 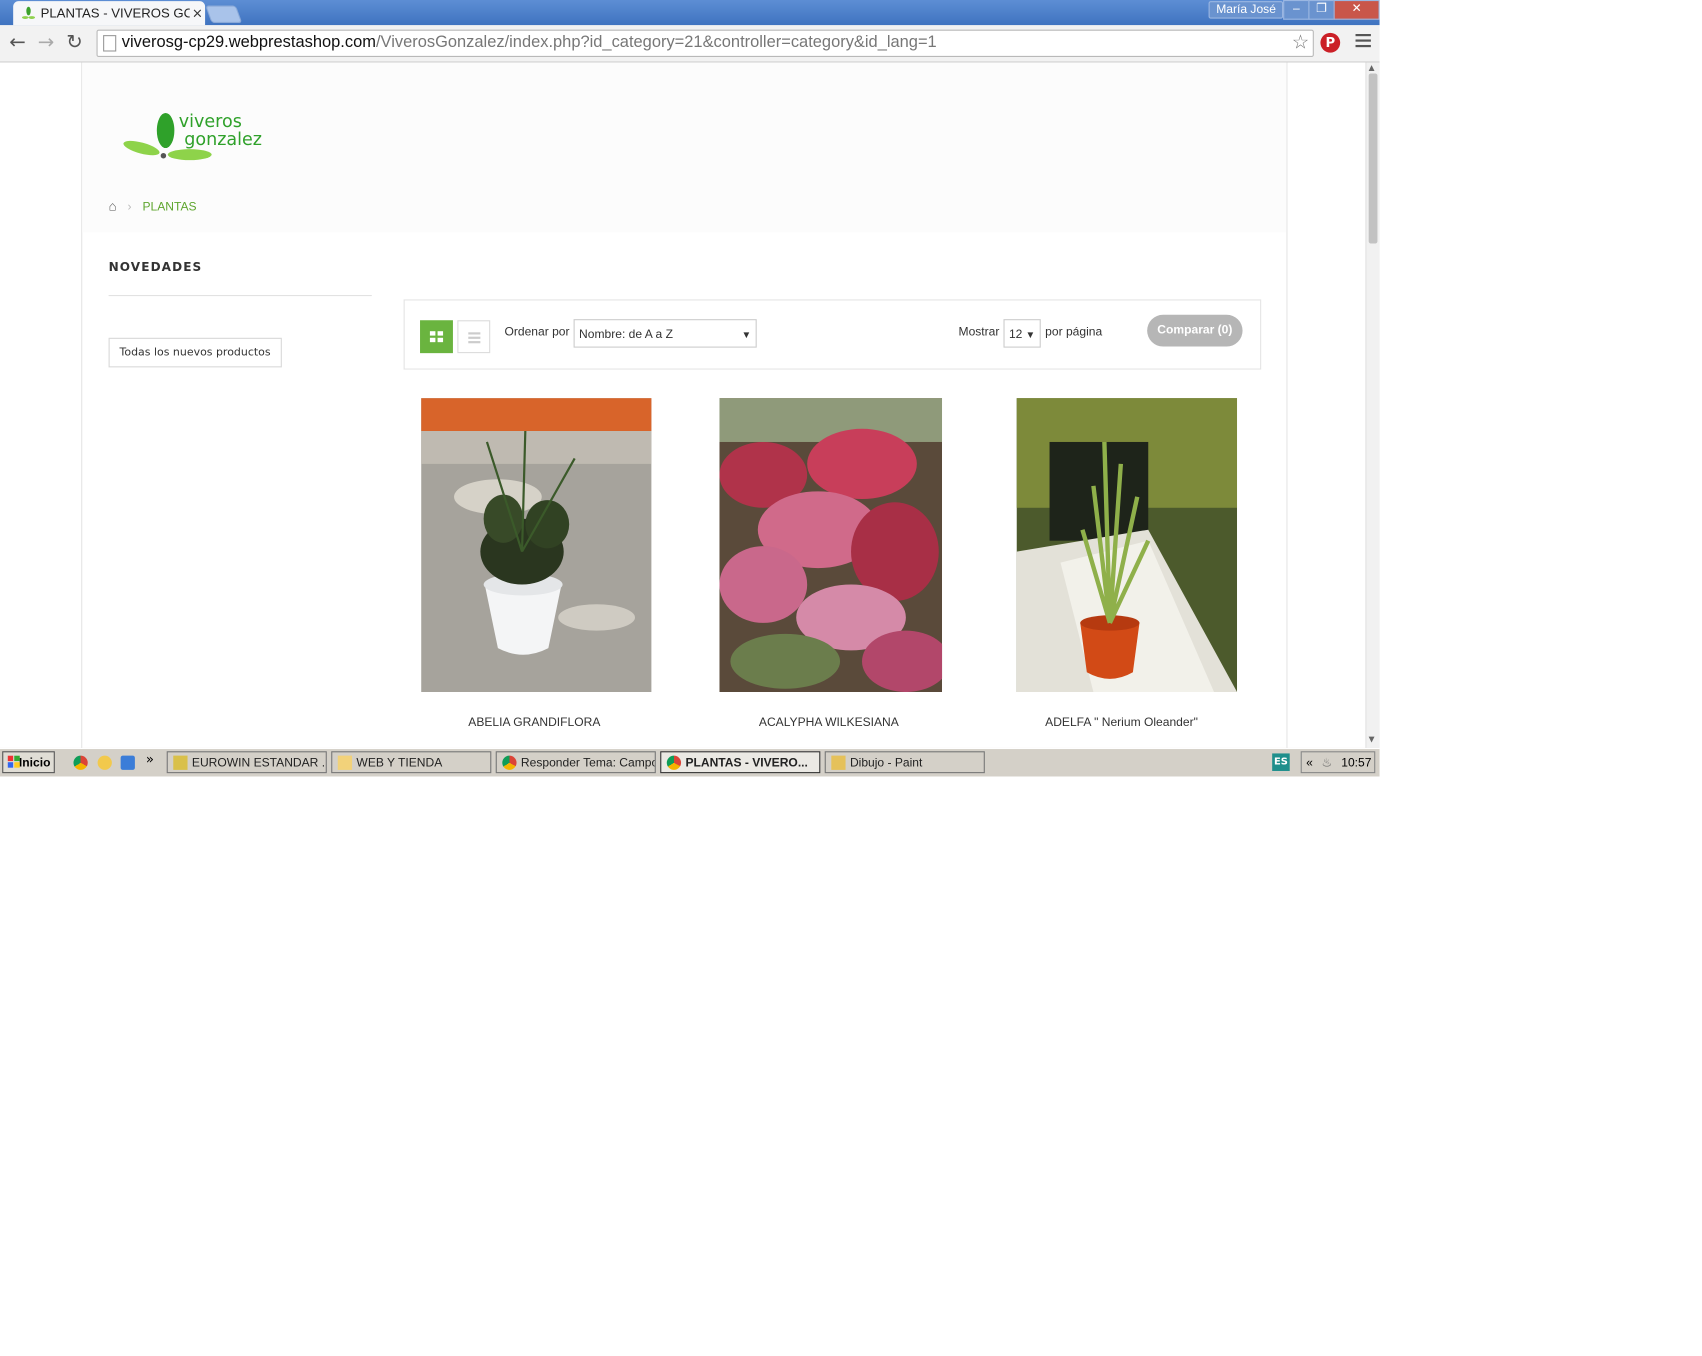 I want to click on system-tray: « ♨ 10:57, so click(x=1338, y=762).